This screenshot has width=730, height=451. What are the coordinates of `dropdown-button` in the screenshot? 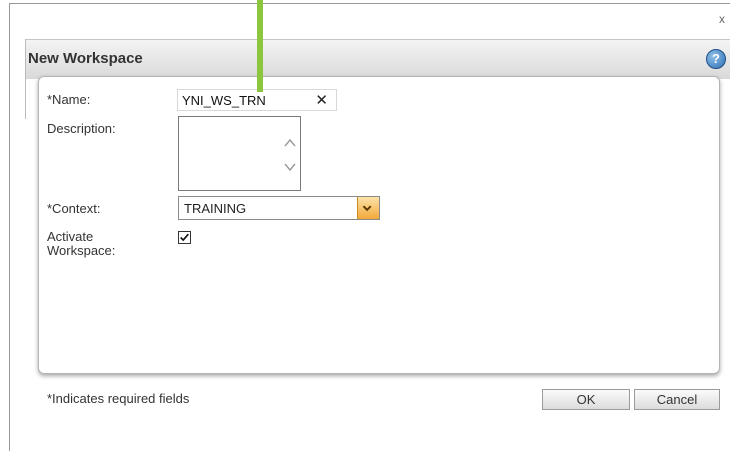 It's located at (368, 208).